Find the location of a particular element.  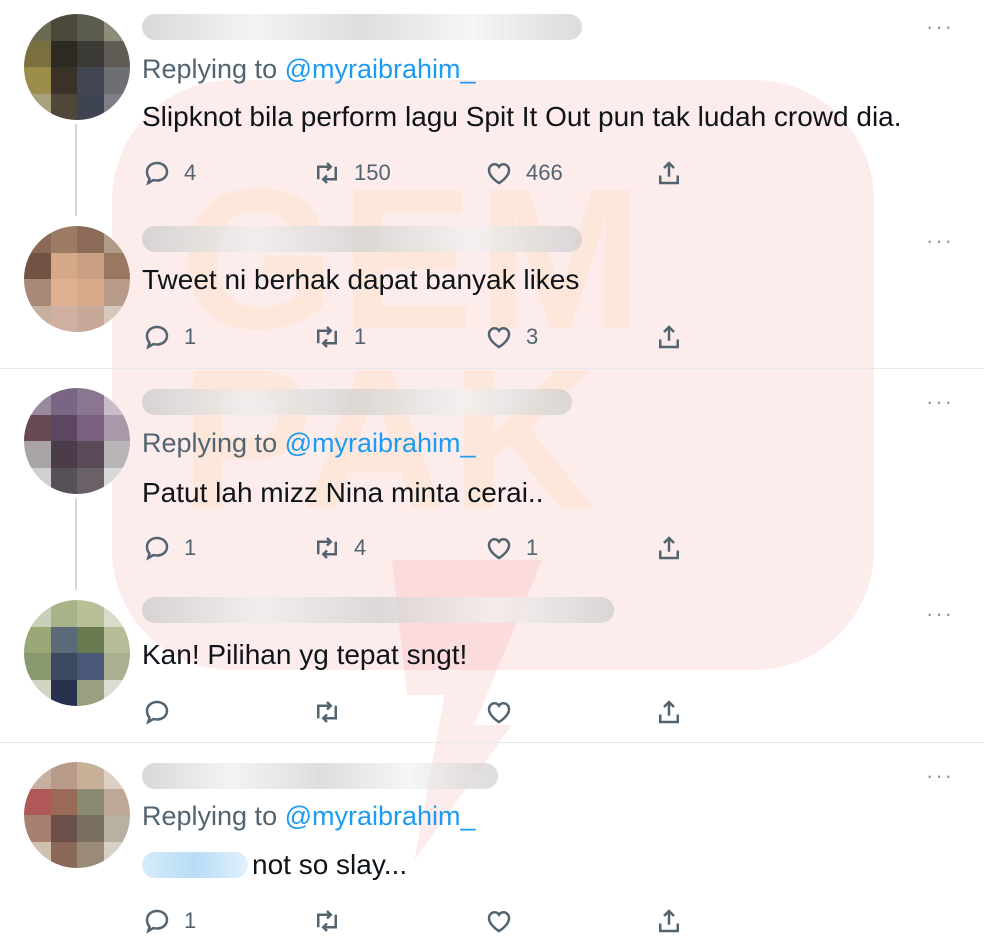

tweet-actions is located at coordinates (422, 712).